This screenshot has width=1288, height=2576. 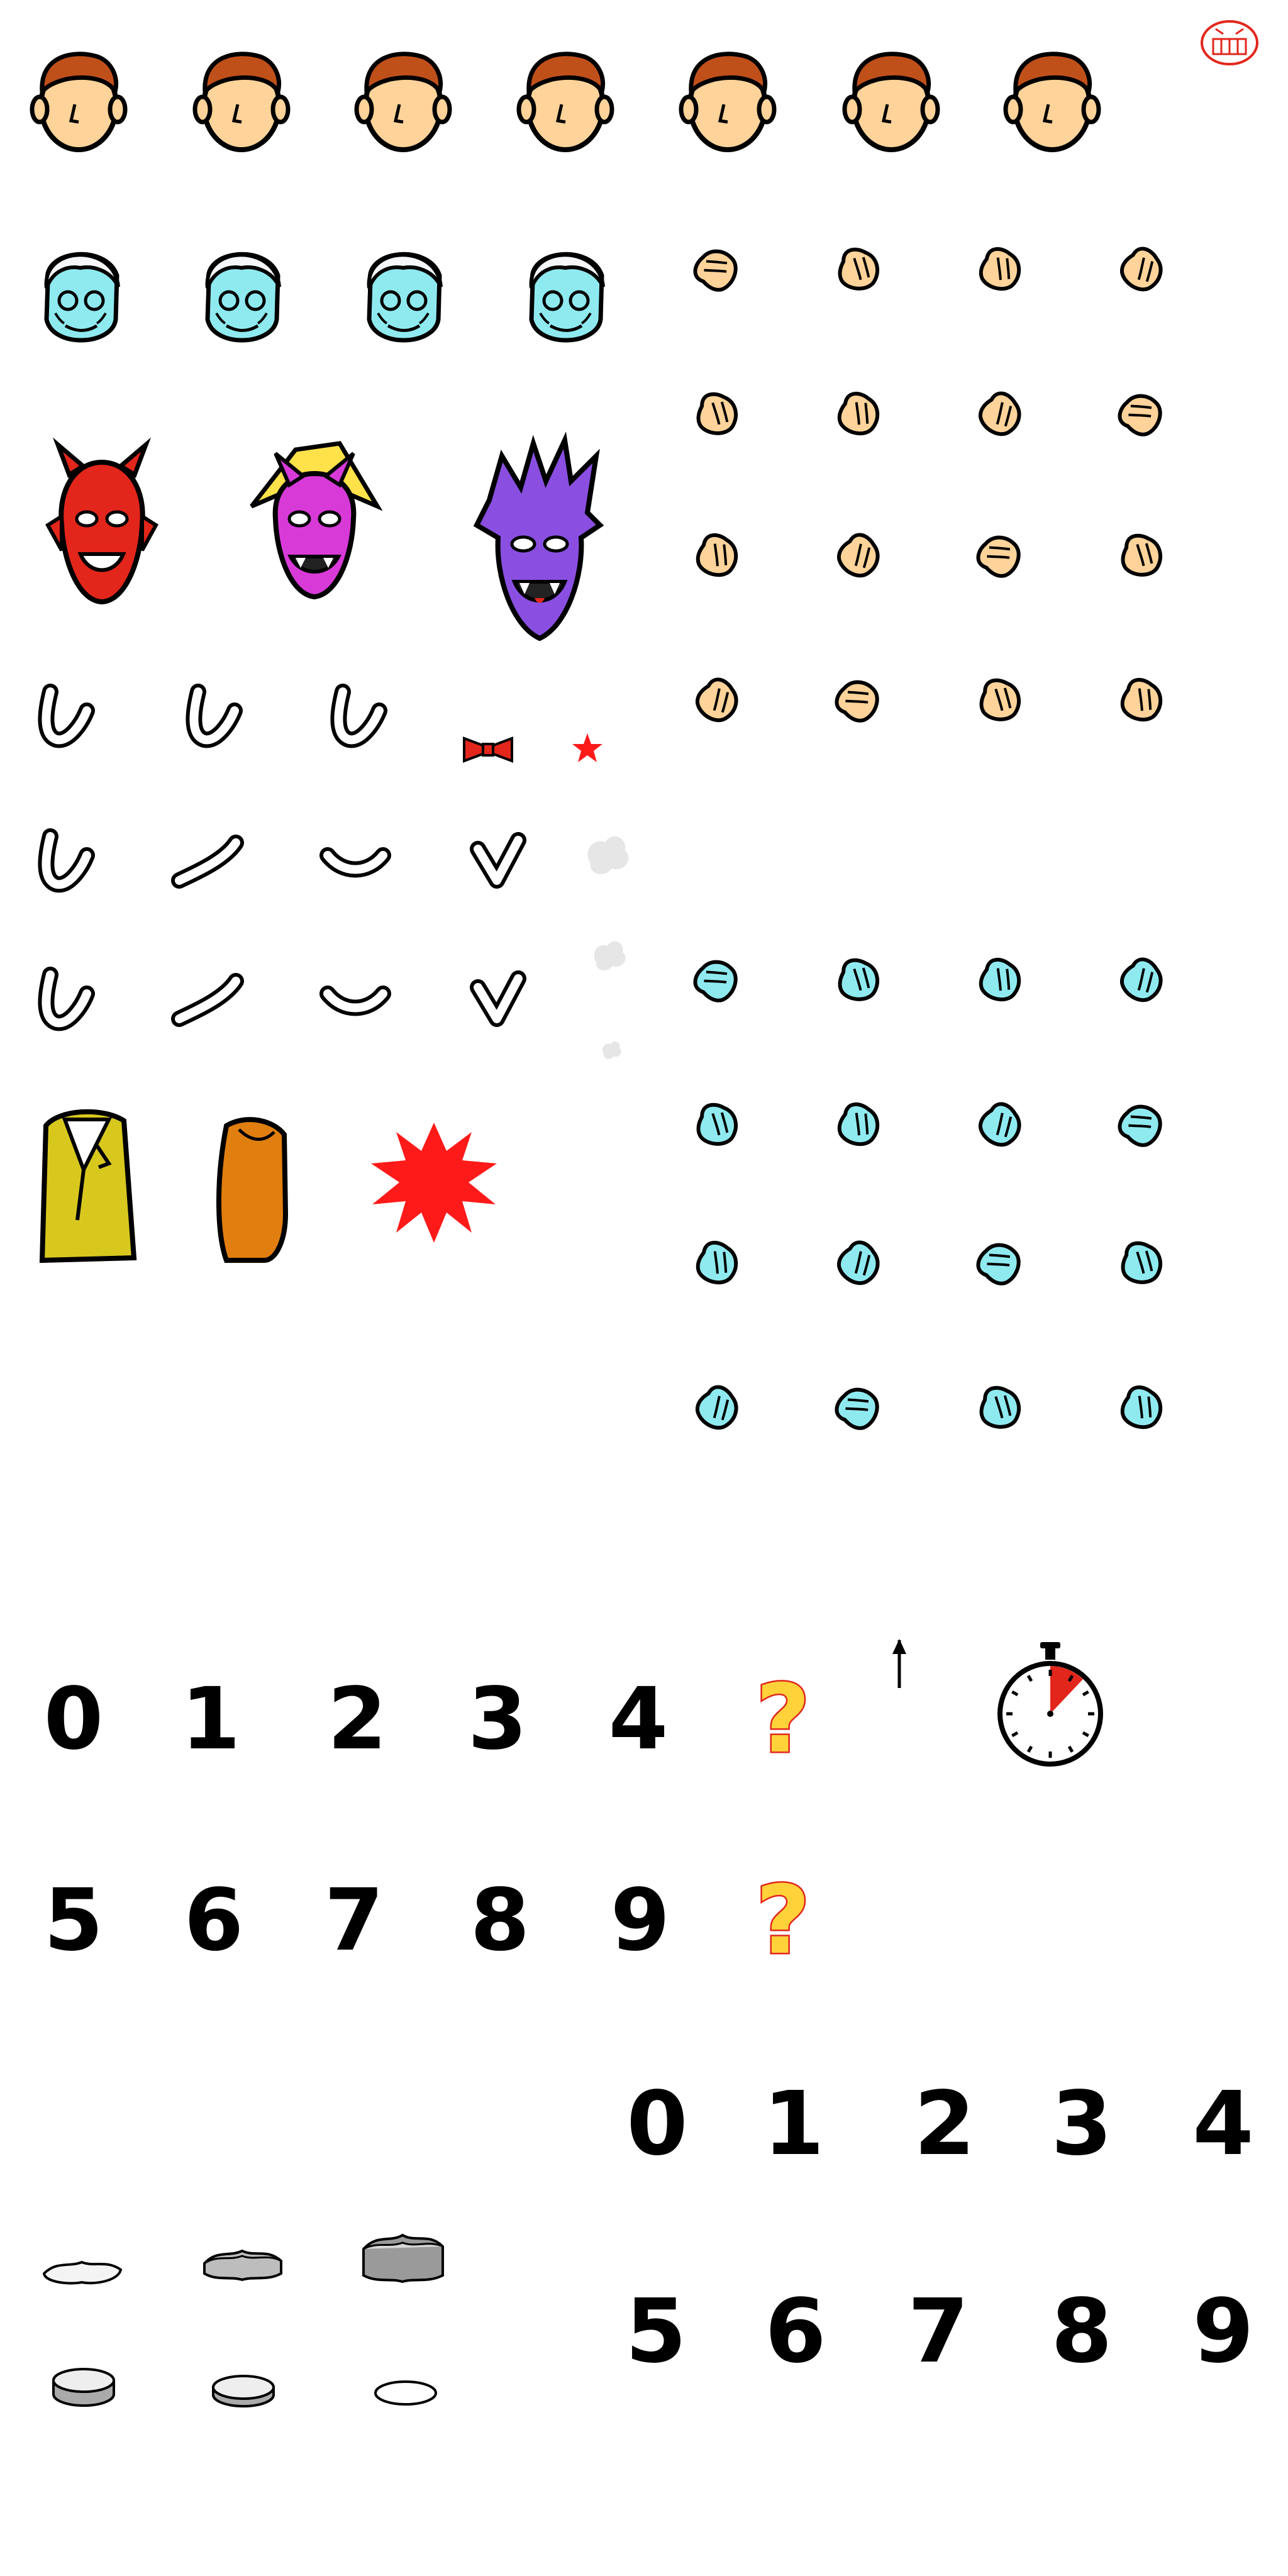 I want to click on small-digit: 3, so click(x=1081, y=2124).